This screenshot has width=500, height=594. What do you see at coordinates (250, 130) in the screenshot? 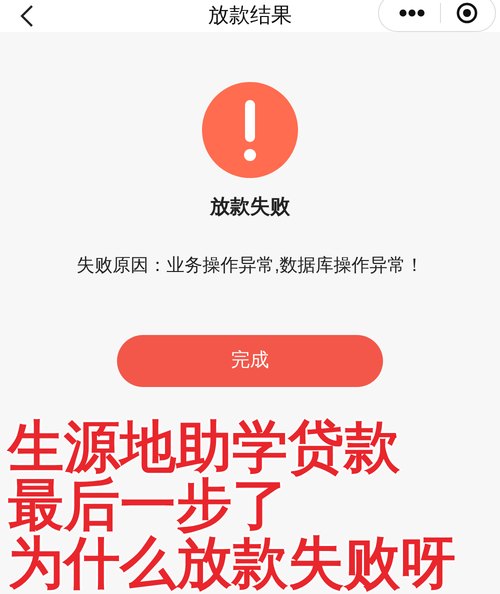
I see `exclamation-icon` at bounding box center [250, 130].